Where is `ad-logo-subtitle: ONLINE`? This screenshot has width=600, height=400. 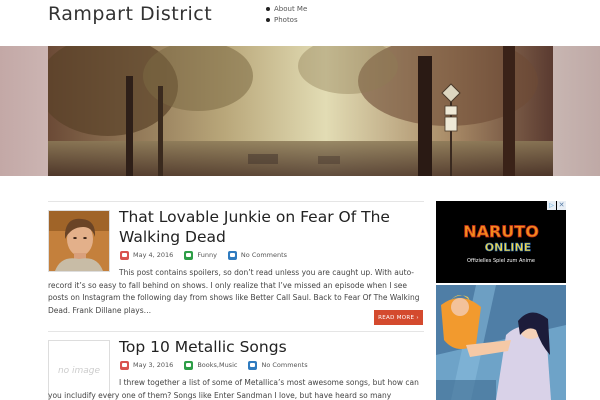
ad-logo-subtitle: ONLINE is located at coordinates (508, 247).